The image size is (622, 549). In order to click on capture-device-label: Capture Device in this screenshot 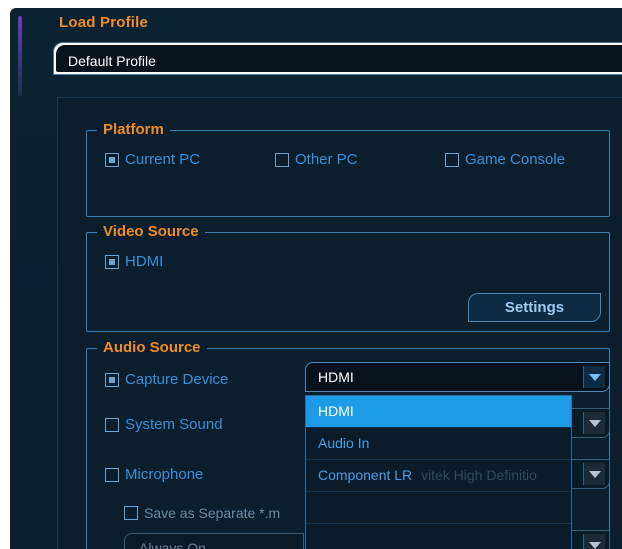, I will do `click(177, 379)`.